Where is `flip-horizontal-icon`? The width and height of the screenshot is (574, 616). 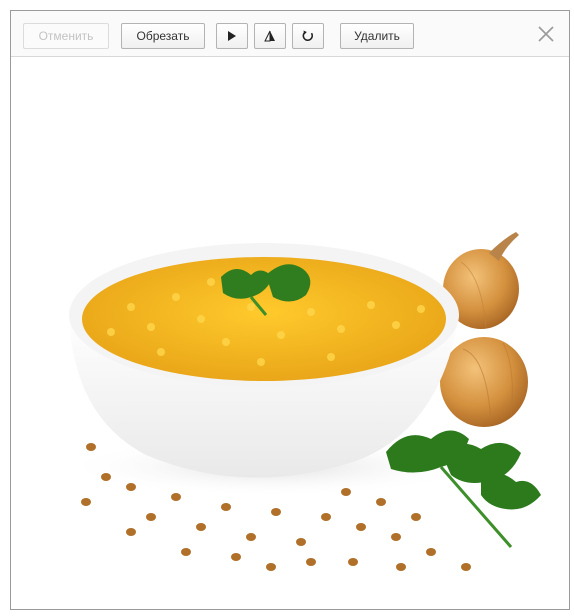
flip-horizontal-icon is located at coordinates (232, 36).